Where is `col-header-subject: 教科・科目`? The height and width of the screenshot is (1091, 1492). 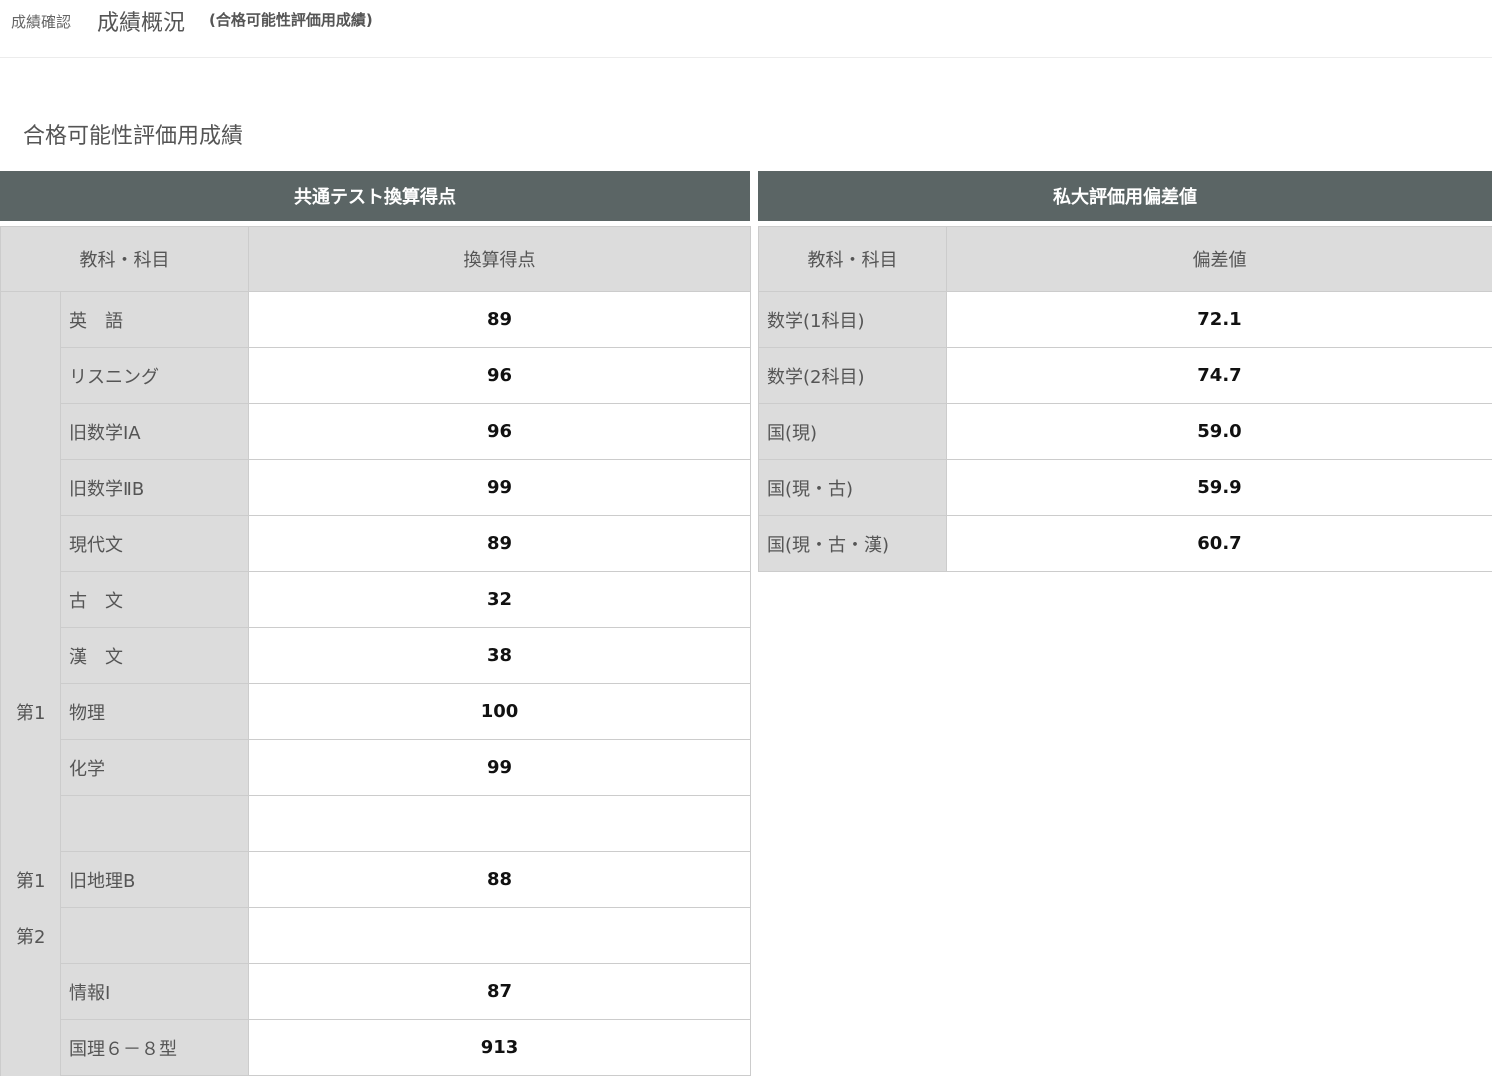 col-header-subject: 教科・科目 is located at coordinates (124, 259).